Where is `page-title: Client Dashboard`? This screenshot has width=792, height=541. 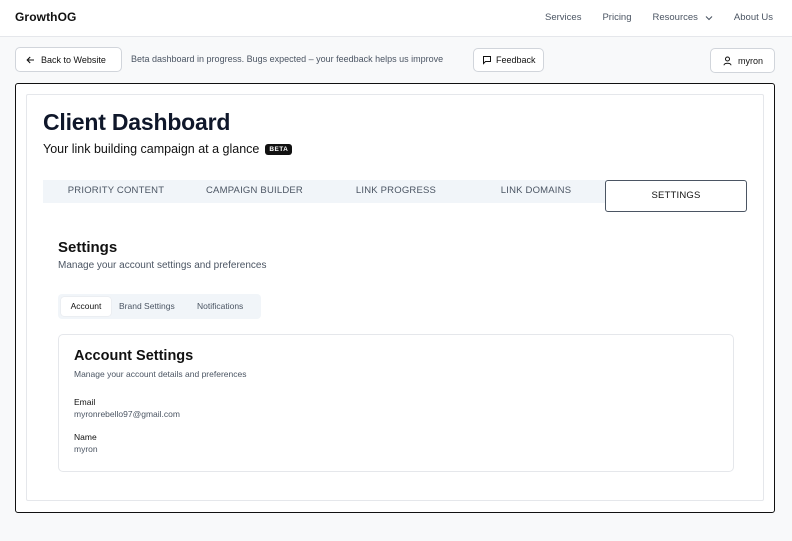
page-title: Client Dashboard is located at coordinates (137, 122).